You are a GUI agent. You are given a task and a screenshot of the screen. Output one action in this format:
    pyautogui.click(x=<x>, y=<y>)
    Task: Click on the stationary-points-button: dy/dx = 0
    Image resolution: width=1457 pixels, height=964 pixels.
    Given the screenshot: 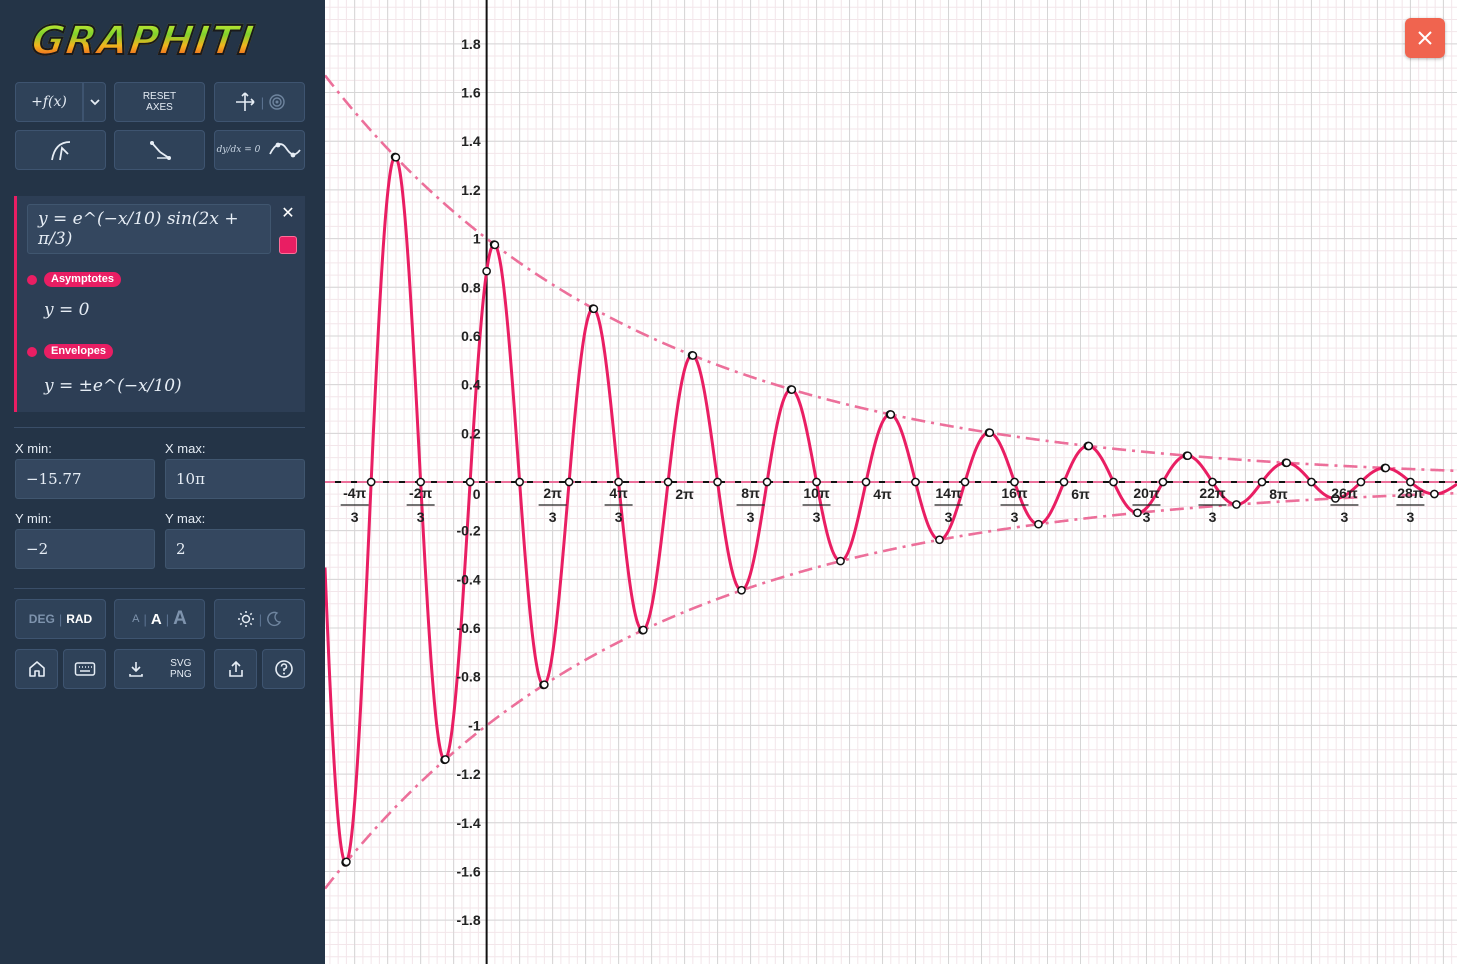 What is the action you would take?
    pyautogui.click(x=259, y=150)
    